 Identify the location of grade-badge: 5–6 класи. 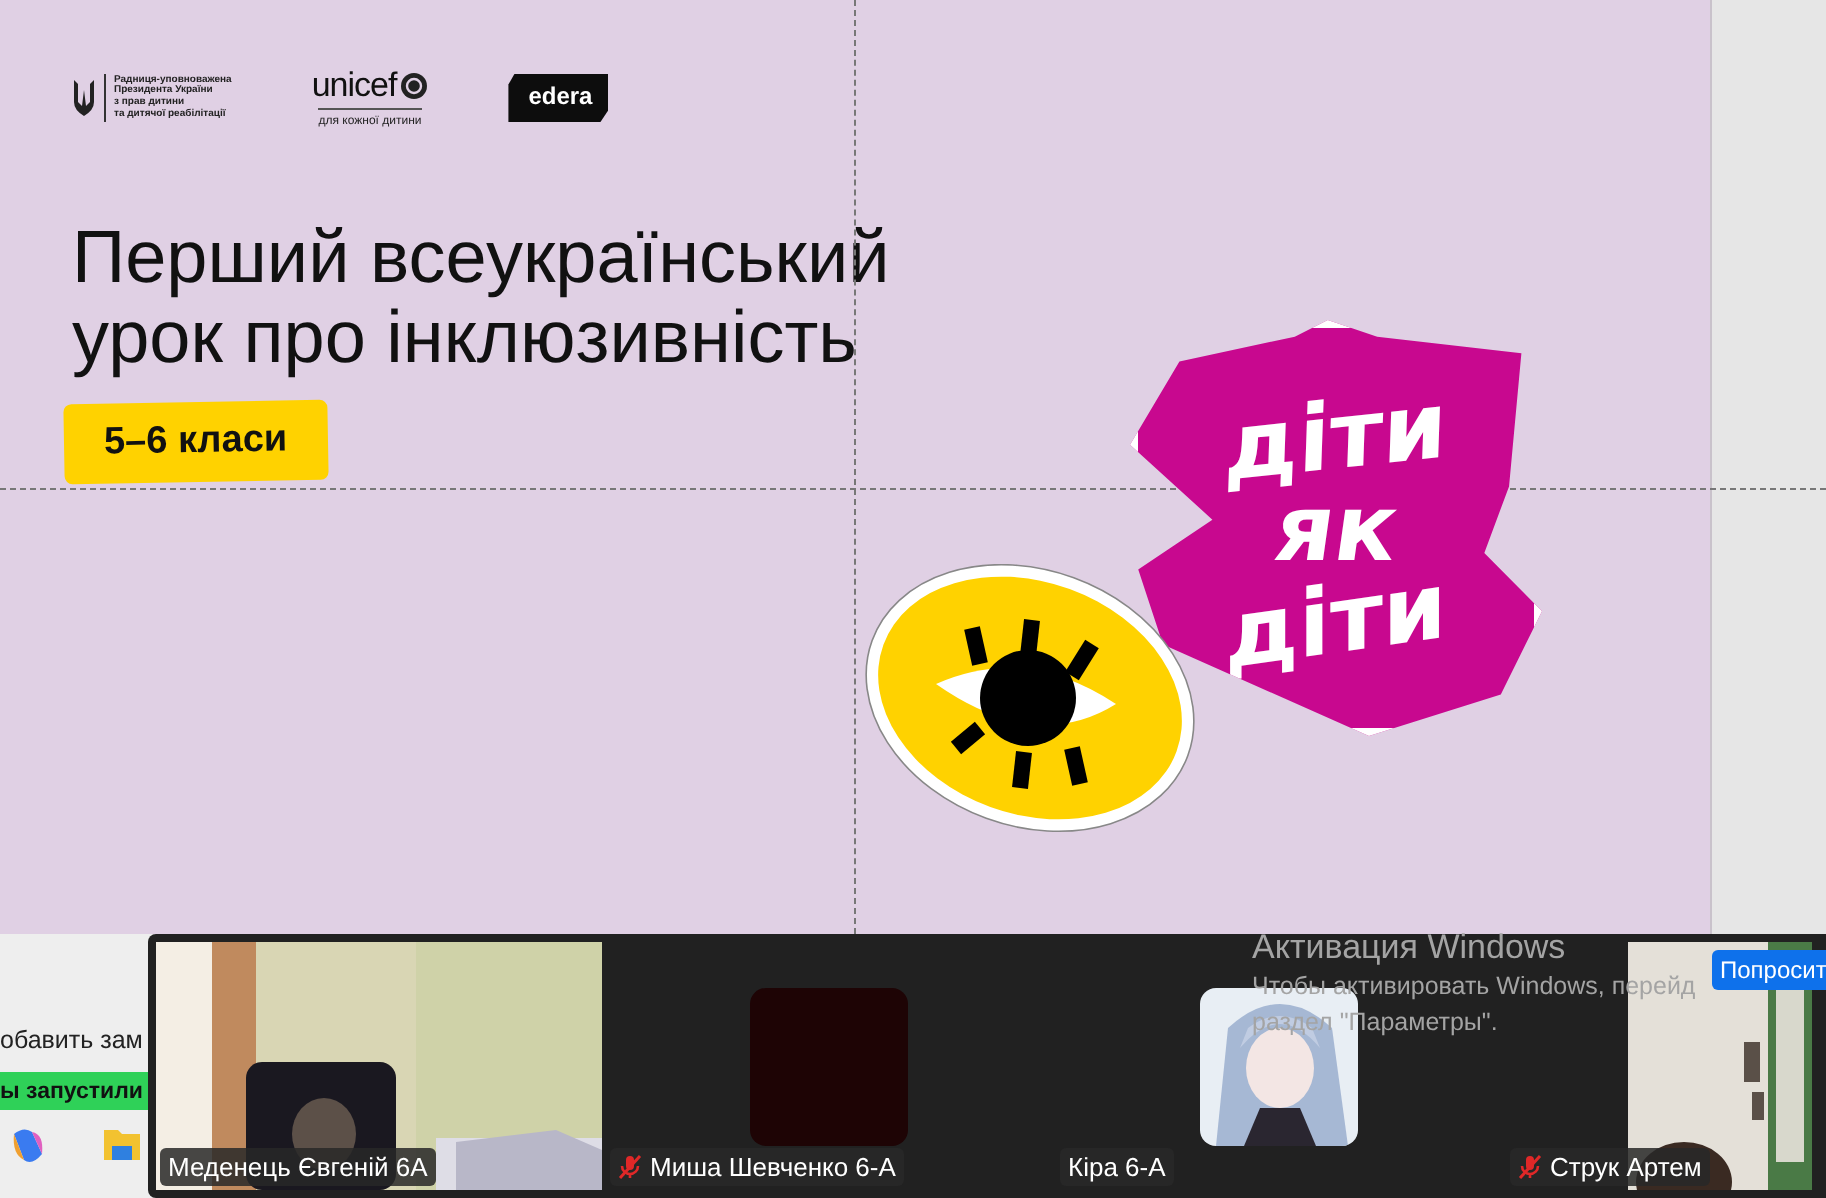
(195, 442).